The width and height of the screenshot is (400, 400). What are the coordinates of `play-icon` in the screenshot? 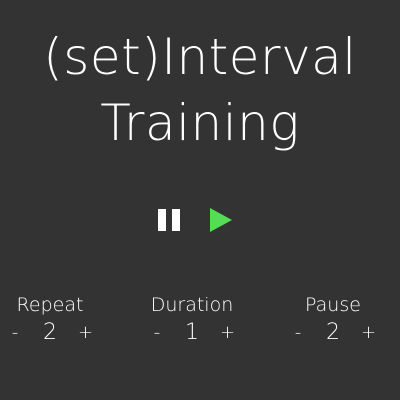 It's located at (221, 220).